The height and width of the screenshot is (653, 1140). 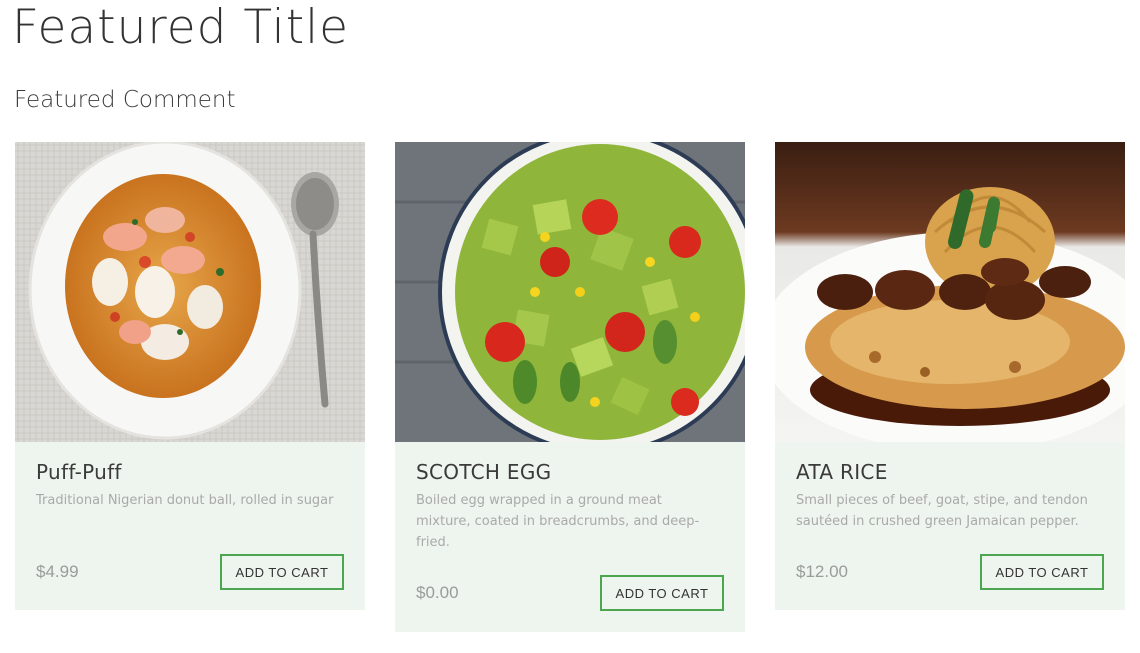 What do you see at coordinates (57, 571) in the screenshot?
I see `product-price: $4.99` at bounding box center [57, 571].